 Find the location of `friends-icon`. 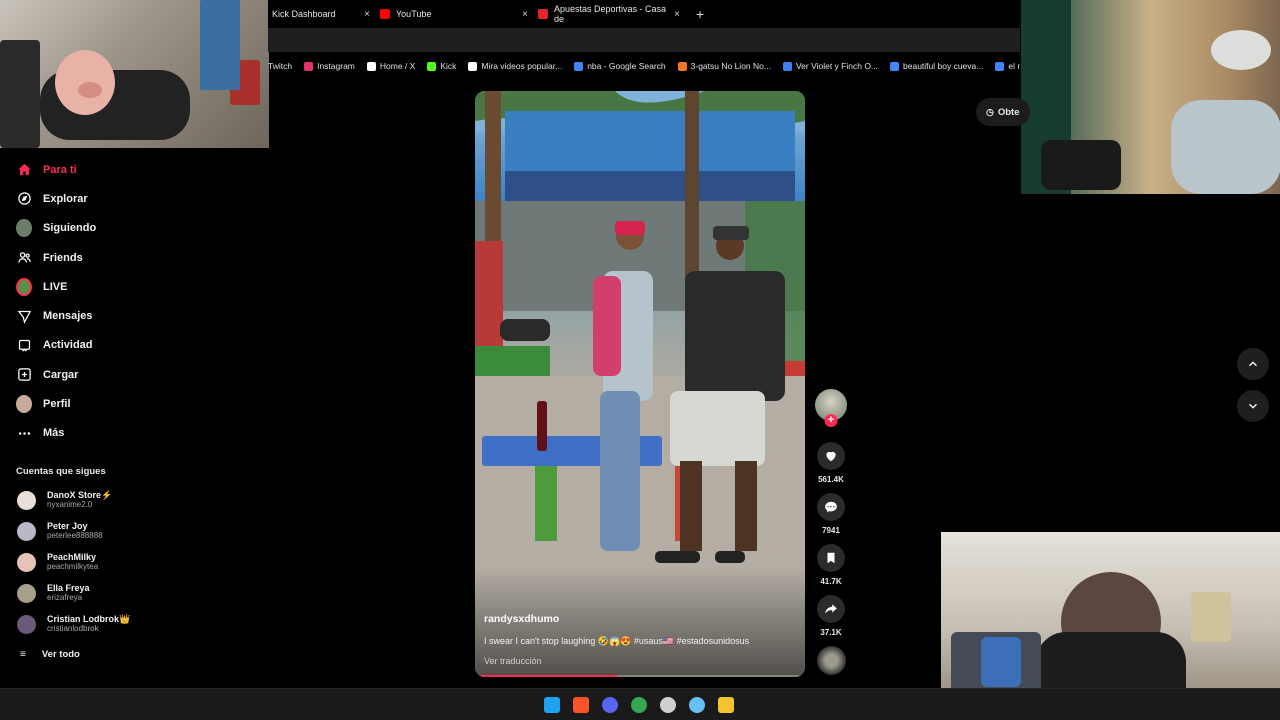

friends-icon is located at coordinates (24, 258).